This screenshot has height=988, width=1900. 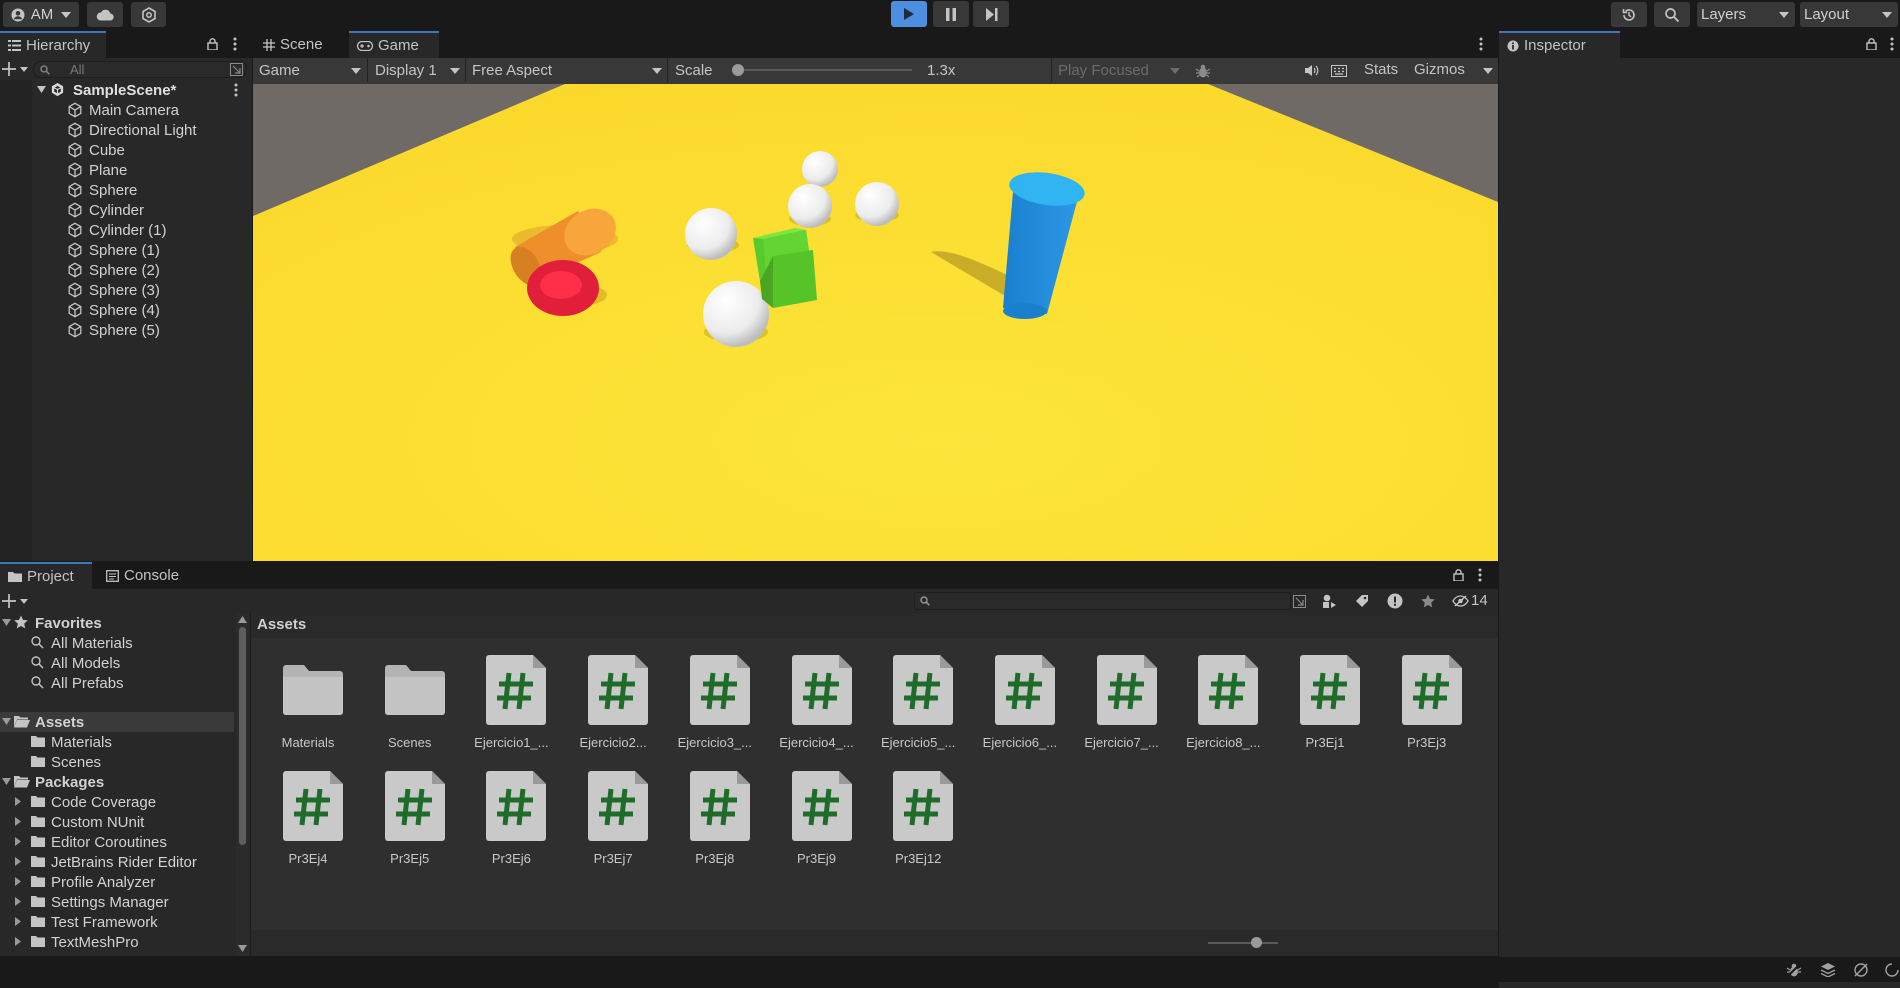 I want to click on folder-tree-item: Code Coverage, so click(x=117, y=802).